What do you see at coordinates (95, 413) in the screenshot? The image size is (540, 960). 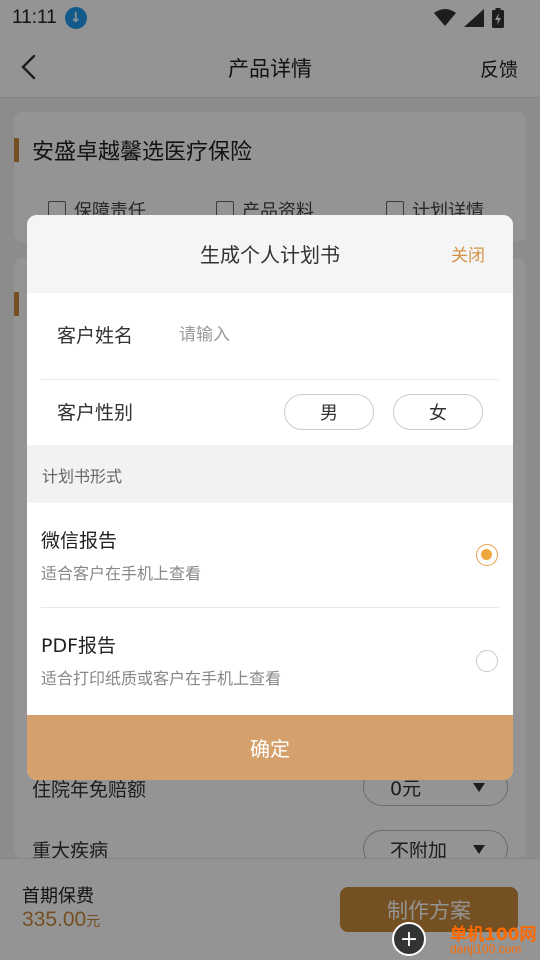 I see `customer-gender-label: 客户性别` at bounding box center [95, 413].